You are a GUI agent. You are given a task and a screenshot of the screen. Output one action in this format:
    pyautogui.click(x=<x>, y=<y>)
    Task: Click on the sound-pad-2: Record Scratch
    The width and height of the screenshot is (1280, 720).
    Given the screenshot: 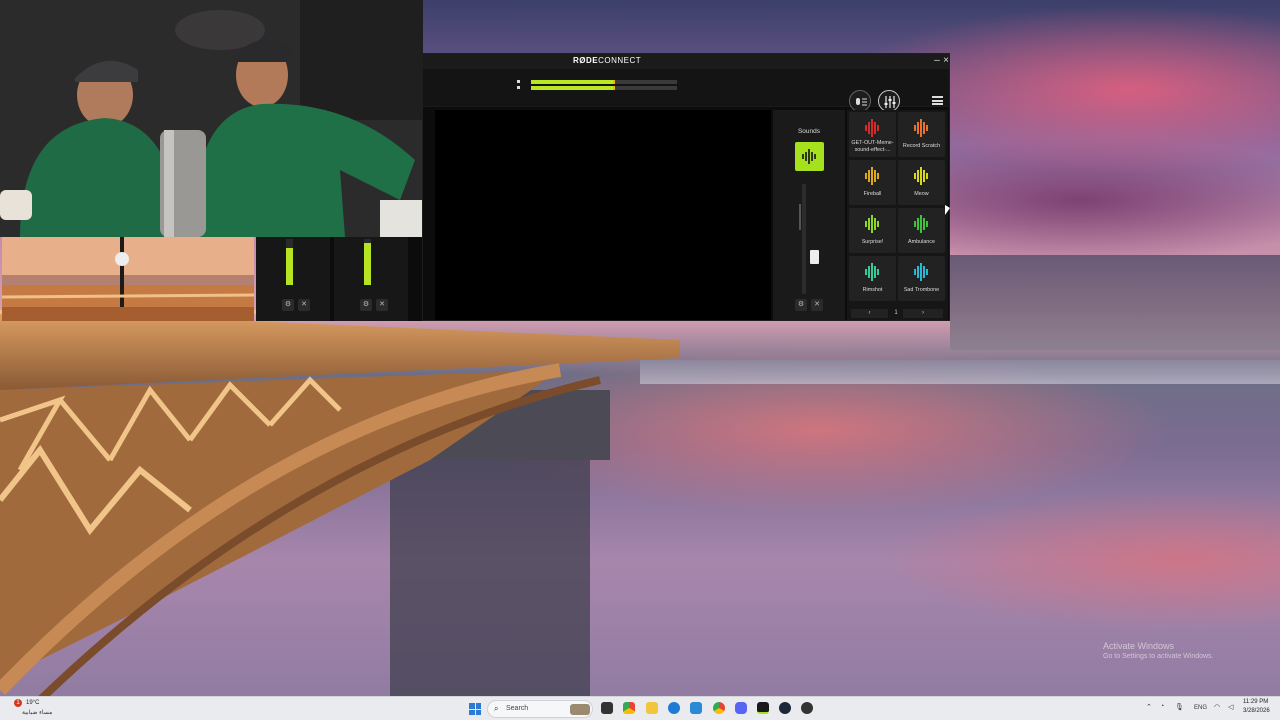 What is the action you would take?
    pyautogui.click(x=921, y=134)
    